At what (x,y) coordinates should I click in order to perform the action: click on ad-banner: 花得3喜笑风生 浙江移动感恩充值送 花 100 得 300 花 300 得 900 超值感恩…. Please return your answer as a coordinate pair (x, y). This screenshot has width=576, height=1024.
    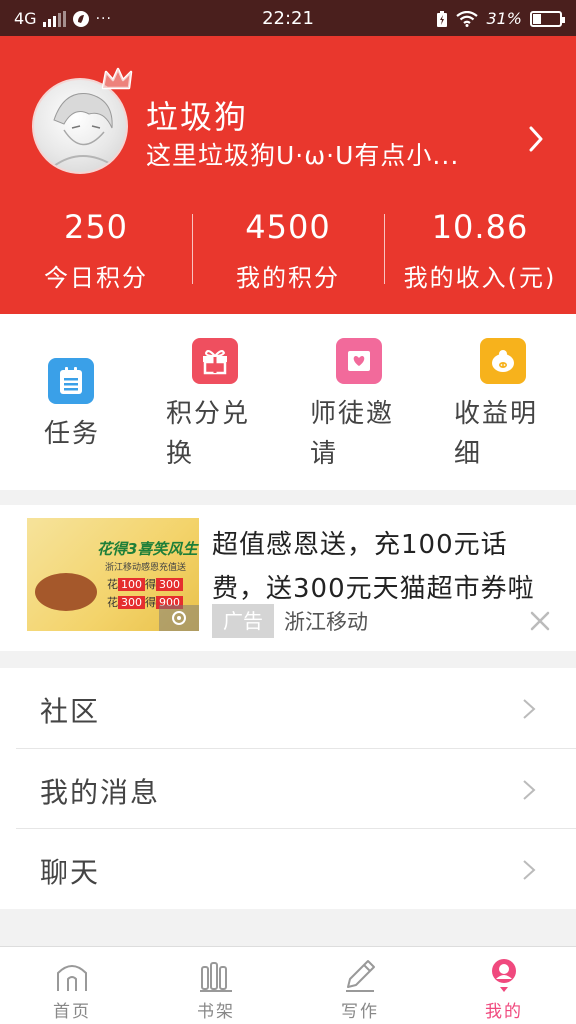
    Looking at the image, I should click on (288, 578).